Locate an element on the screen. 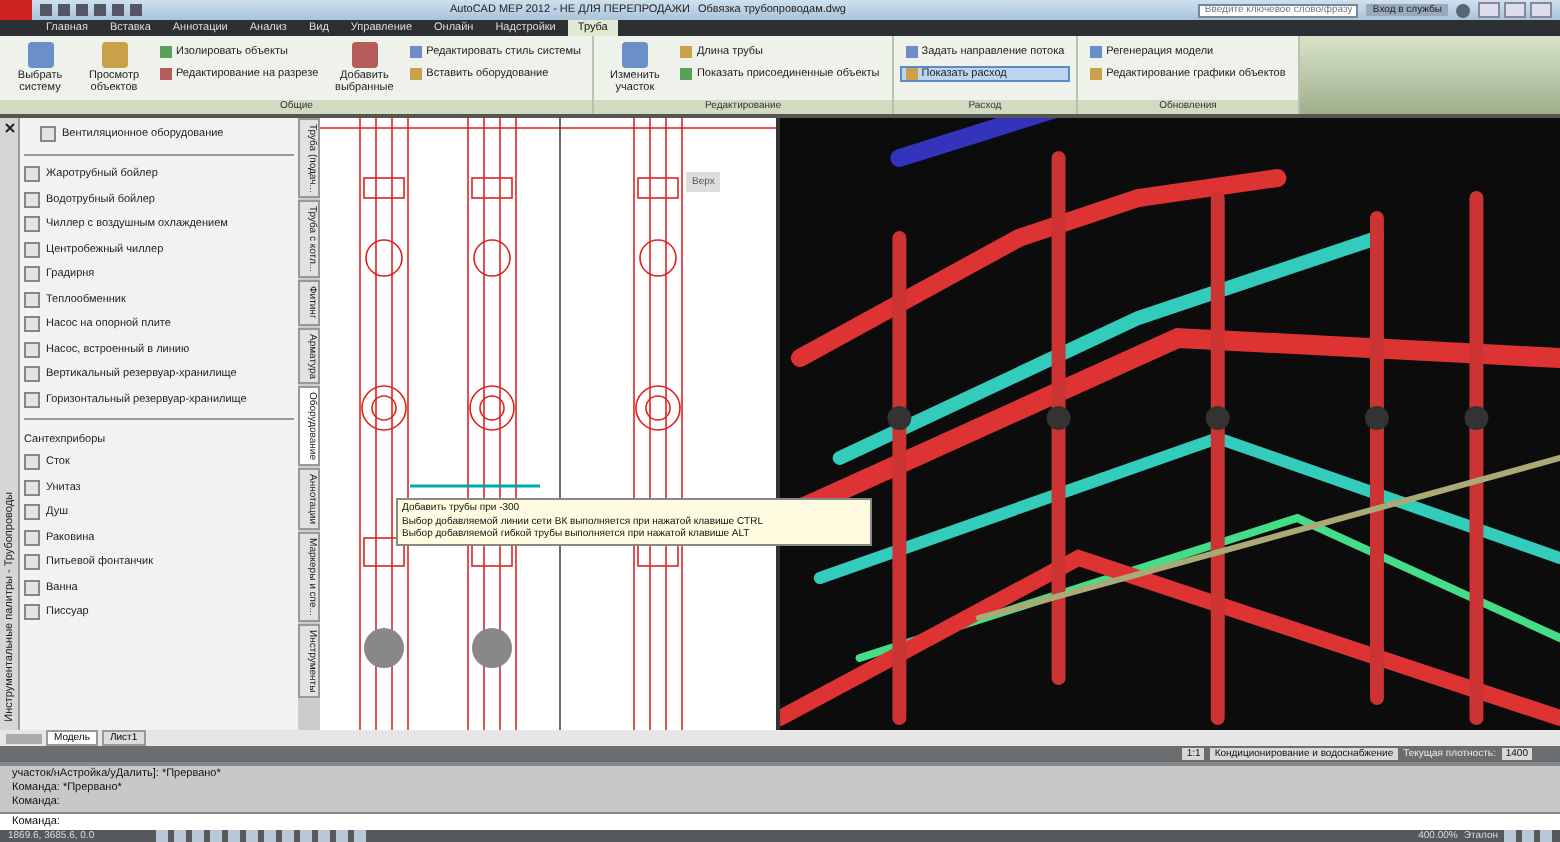 This screenshot has height=842, width=1560. equipment-icon is located at coordinates (48, 134).